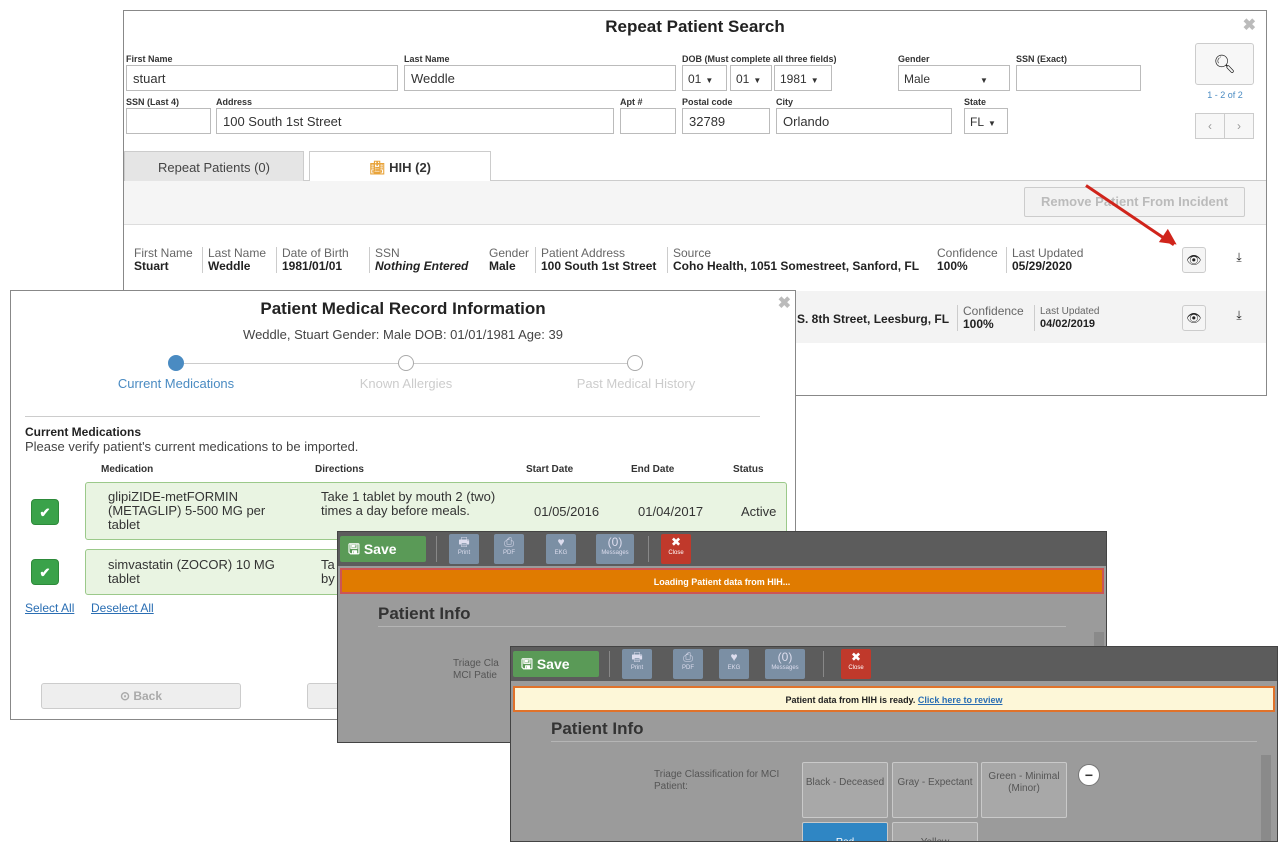 Image resolution: width=1278 pixels, height=842 pixels. What do you see at coordinates (1078, 78) in the screenshot?
I see `ssn-exact-input` at bounding box center [1078, 78].